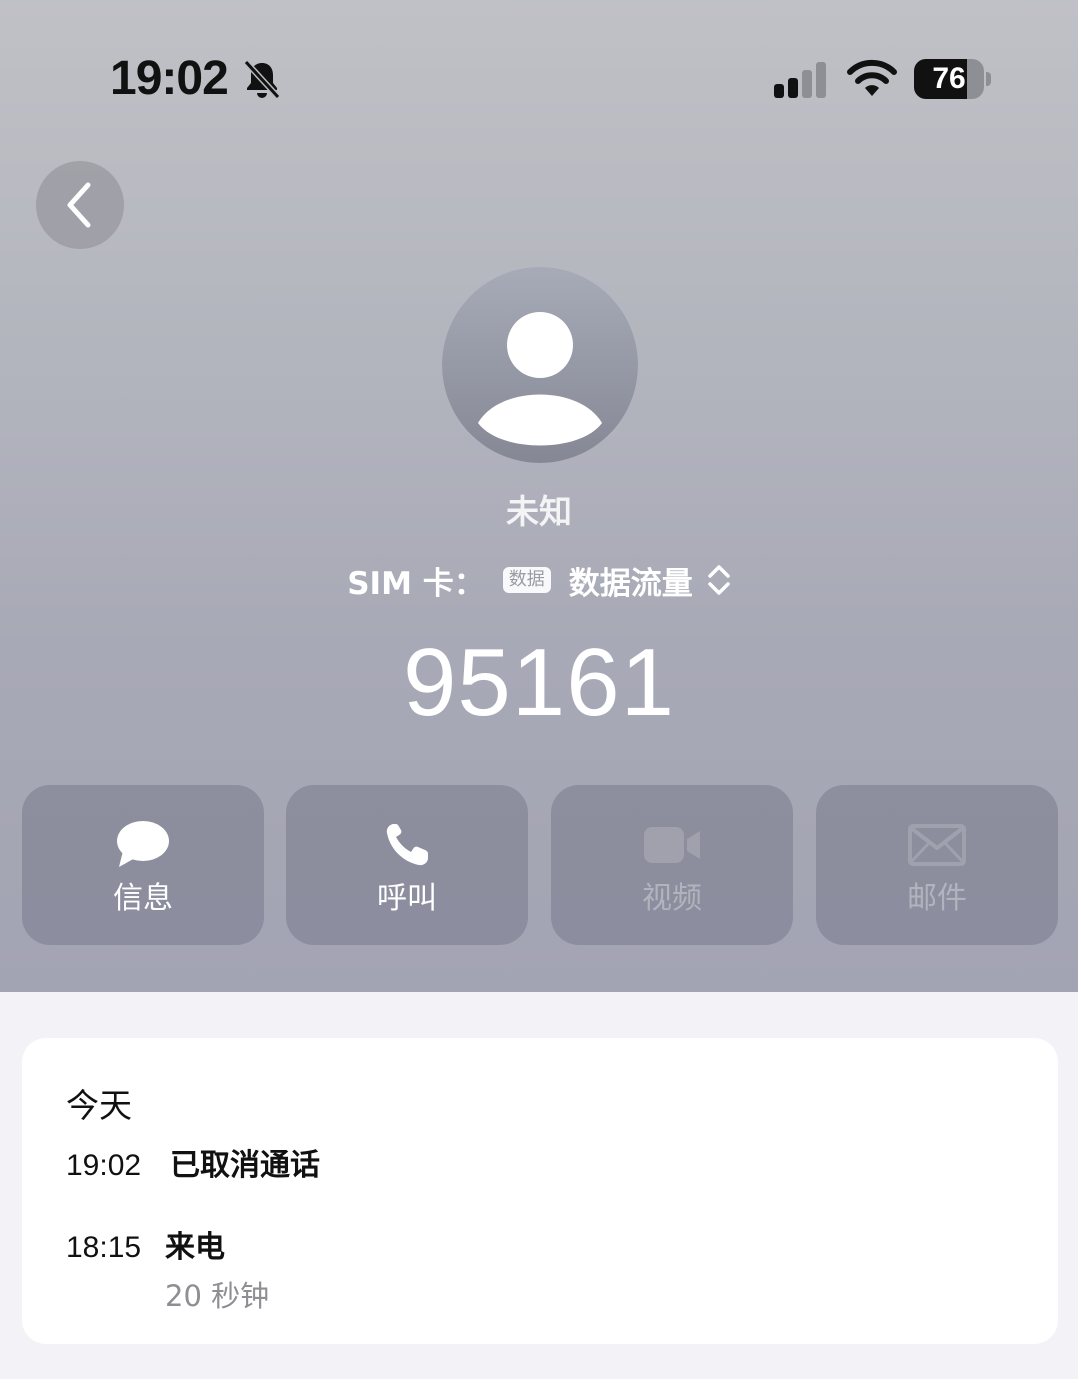  I want to click on battery-level: 76, so click(949, 78).